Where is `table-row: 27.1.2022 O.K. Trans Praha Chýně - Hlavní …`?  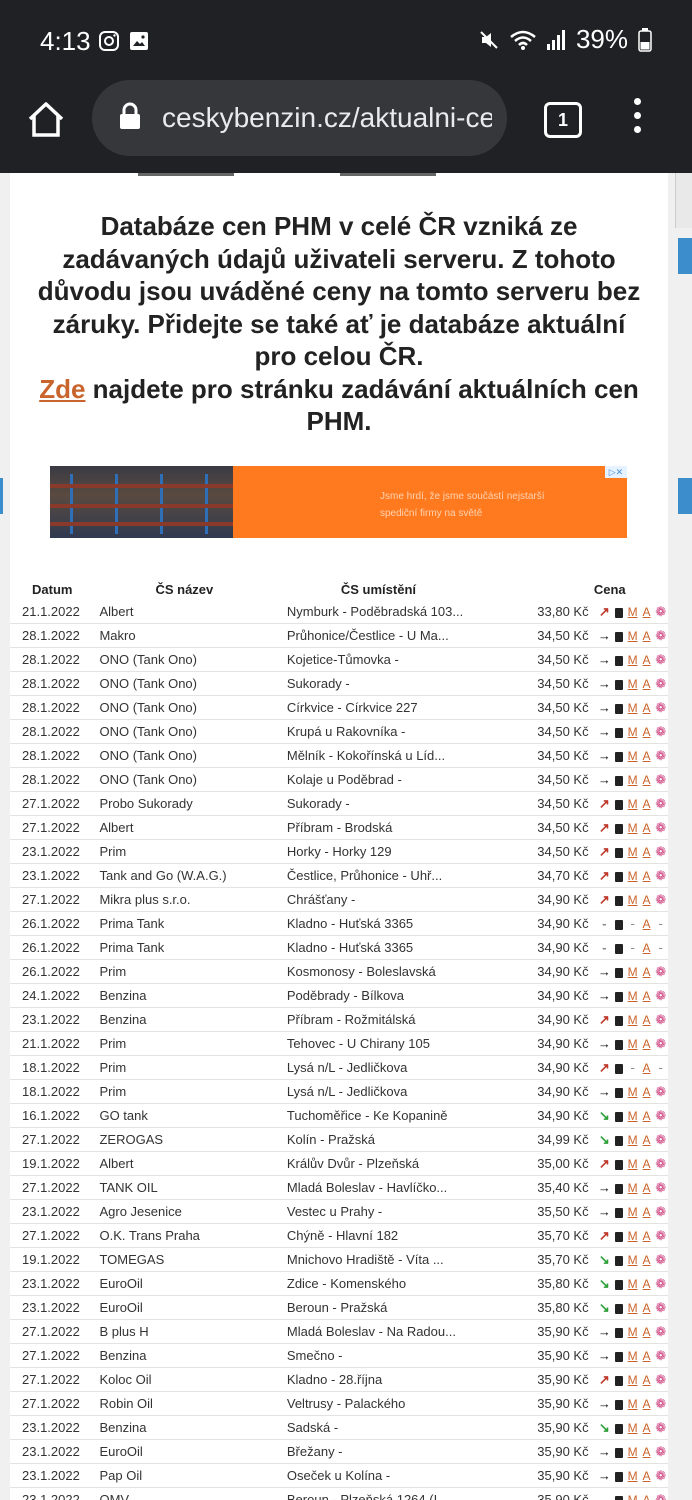 table-row: 27.1.2022 O.K. Trans Praha Chýně - Hlavní … is located at coordinates (339, 1235).